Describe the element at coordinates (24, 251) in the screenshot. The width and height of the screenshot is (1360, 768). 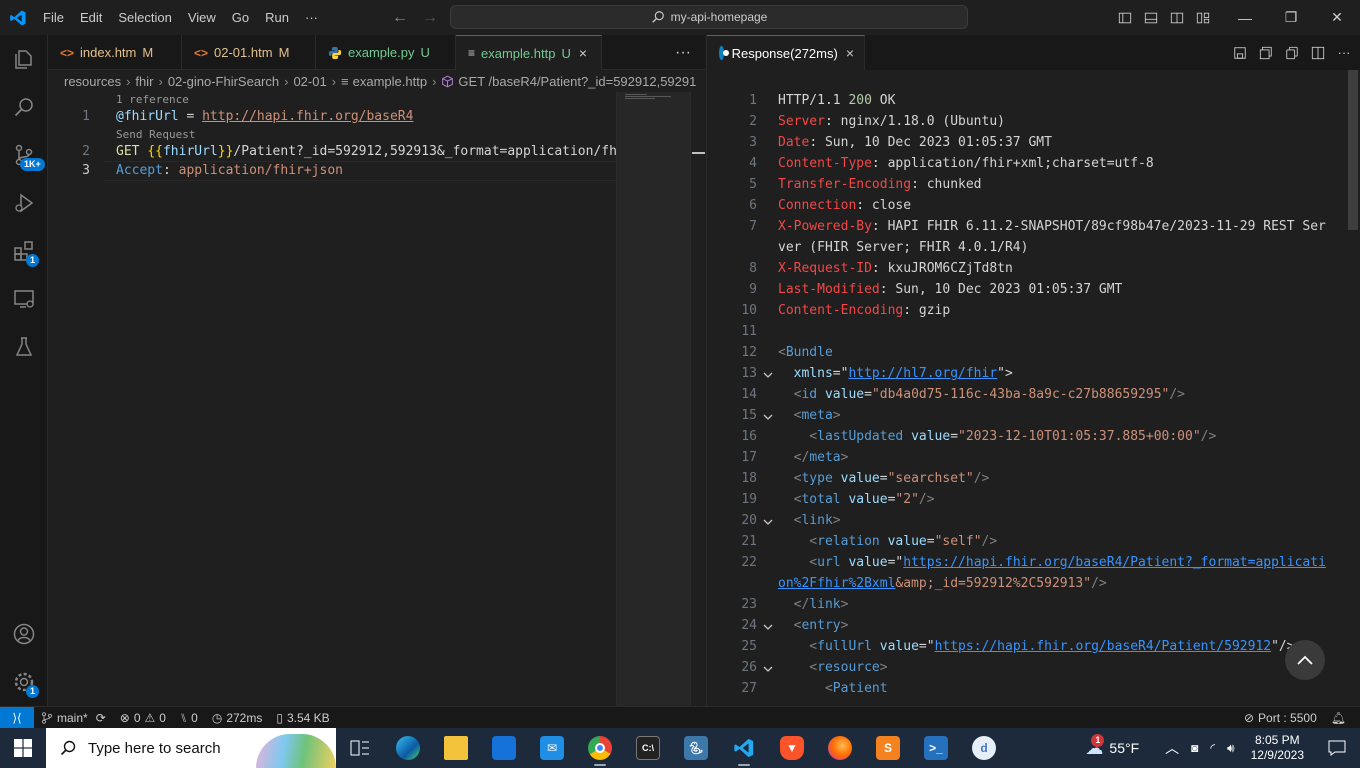
I see `extensions-icon: 1` at that location.